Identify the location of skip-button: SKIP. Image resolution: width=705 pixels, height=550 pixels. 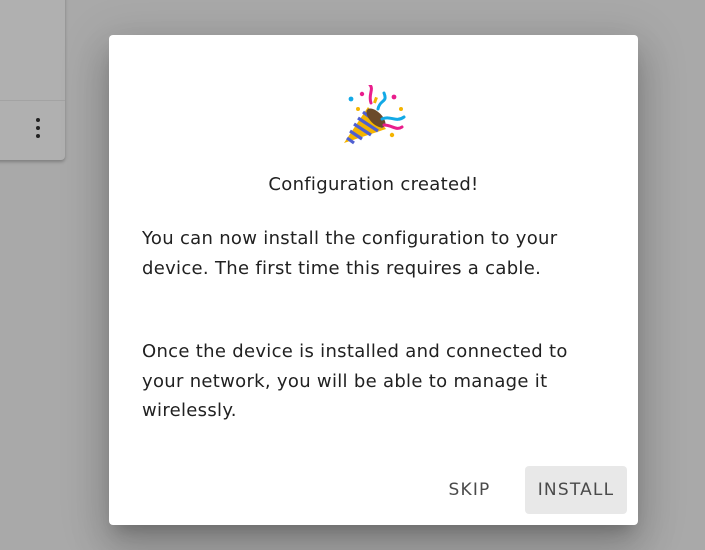
(469, 490).